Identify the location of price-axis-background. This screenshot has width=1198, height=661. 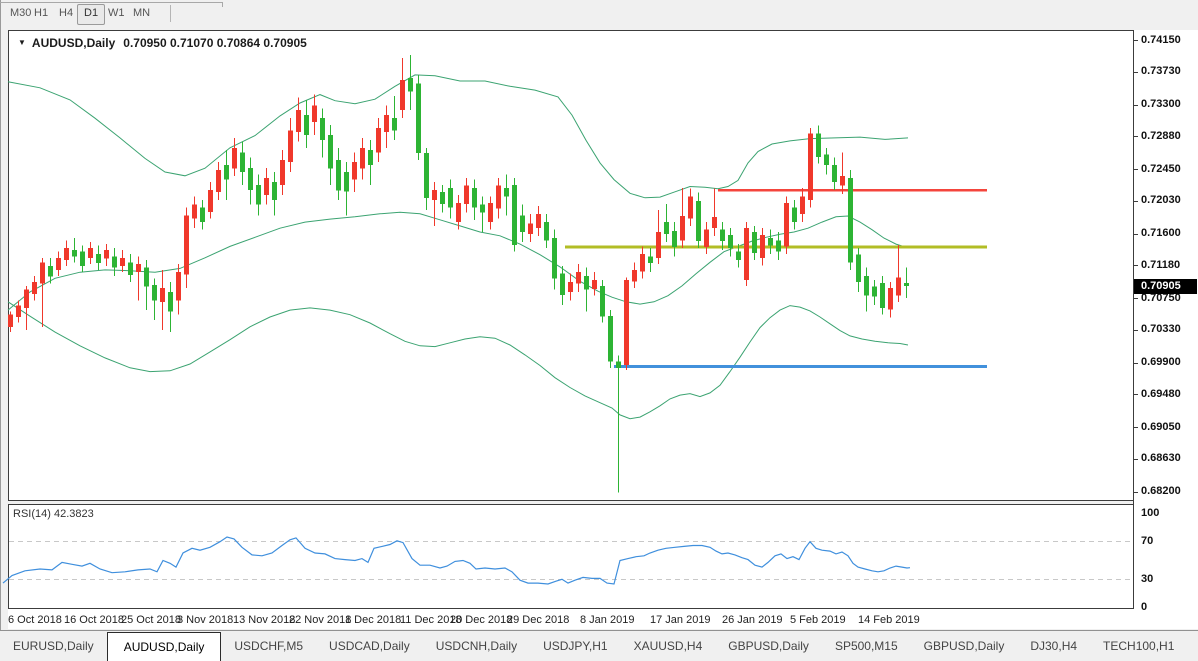
(1166, 319).